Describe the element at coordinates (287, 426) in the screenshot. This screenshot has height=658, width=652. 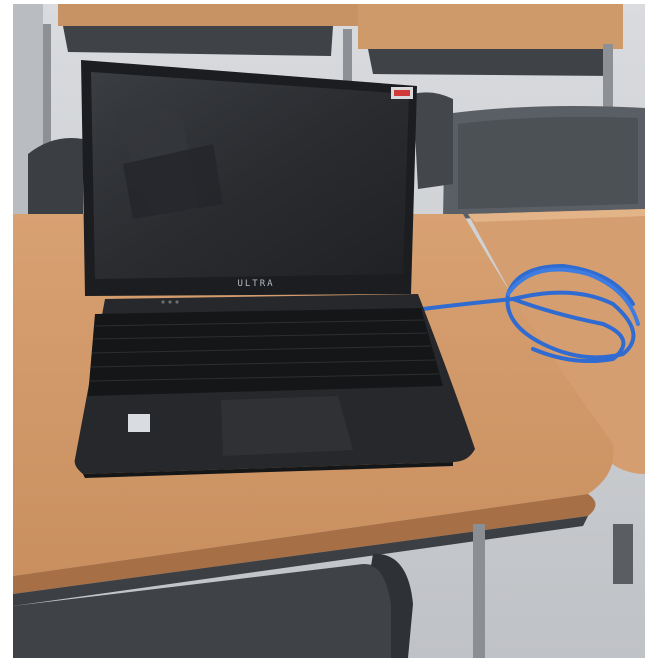
I see `laptop-touchpad` at that location.